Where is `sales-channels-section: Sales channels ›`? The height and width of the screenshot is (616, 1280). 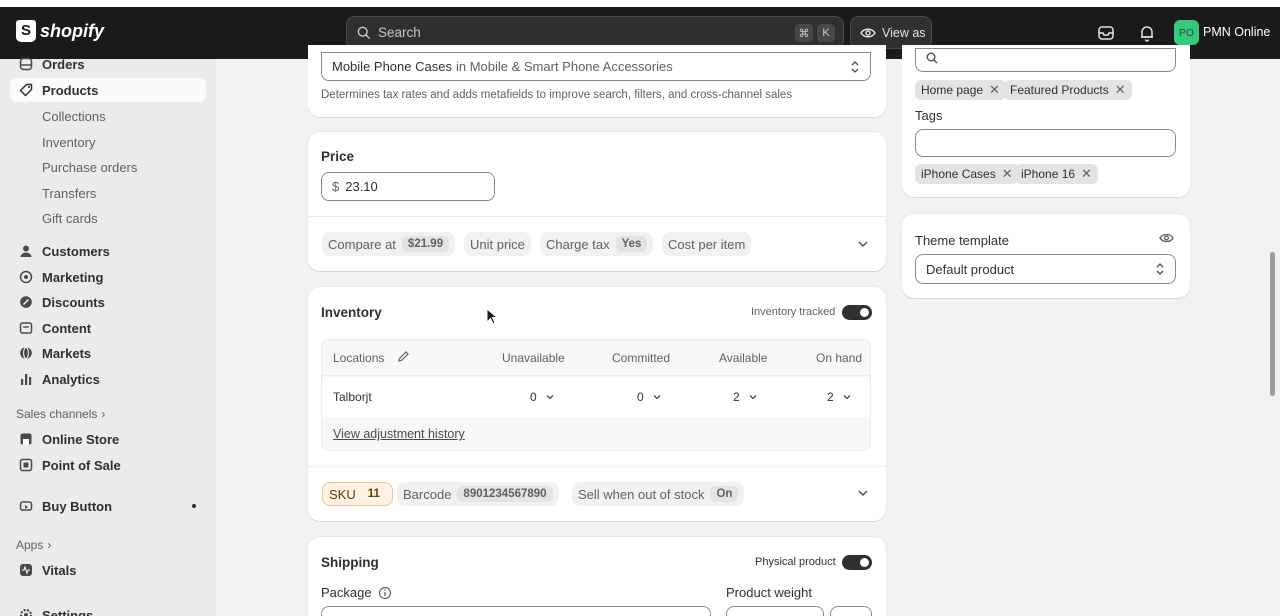 sales-channels-section: Sales channels › is located at coordinates (60, 414).